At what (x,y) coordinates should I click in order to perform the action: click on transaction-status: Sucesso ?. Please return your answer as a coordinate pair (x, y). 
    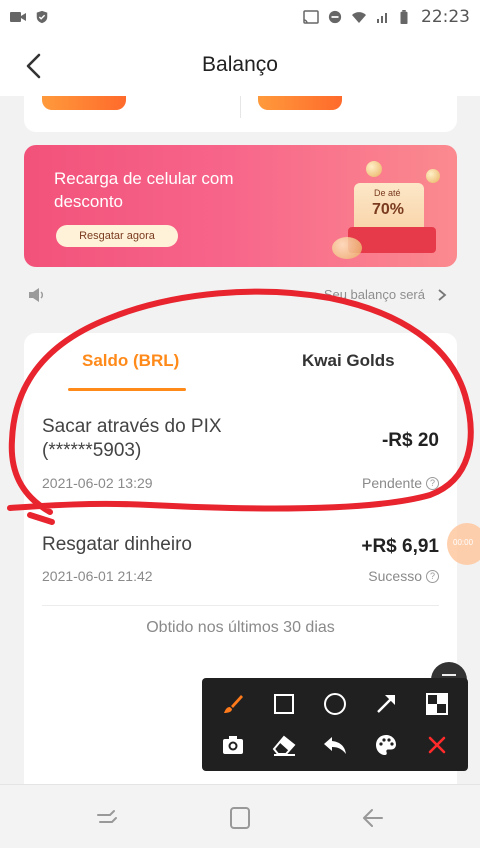
    Looking at the image, I should click on (403, 576).